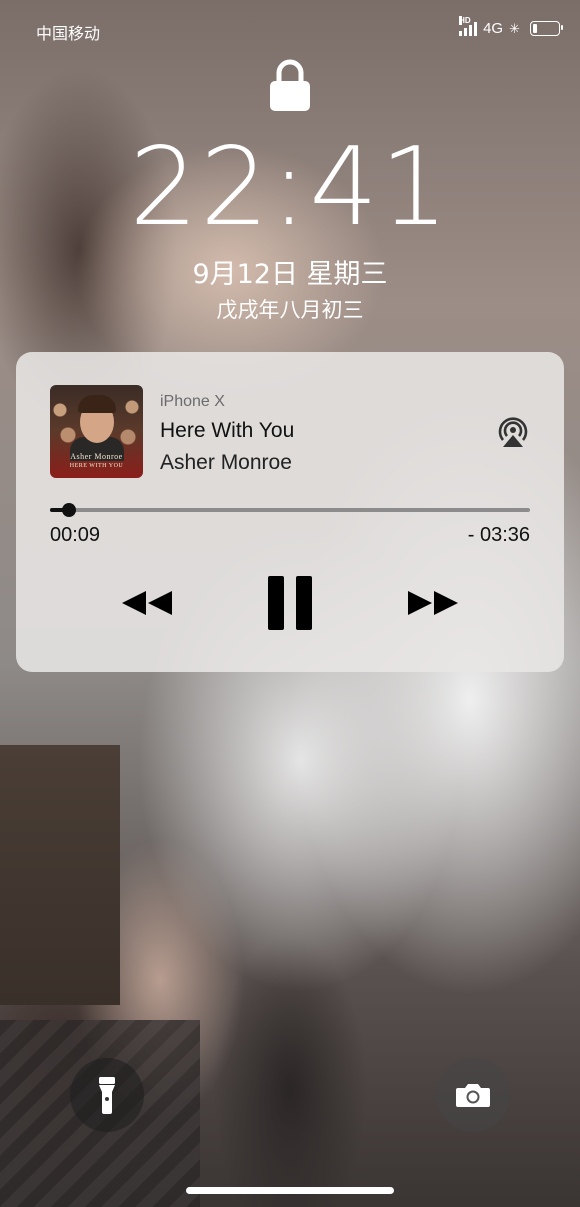 The image size is (580, 1207). What do you see at coordinates (192, 401) in the screenshot?
I see `output-device-label: iPhone X` at bounding box center [192, 401].